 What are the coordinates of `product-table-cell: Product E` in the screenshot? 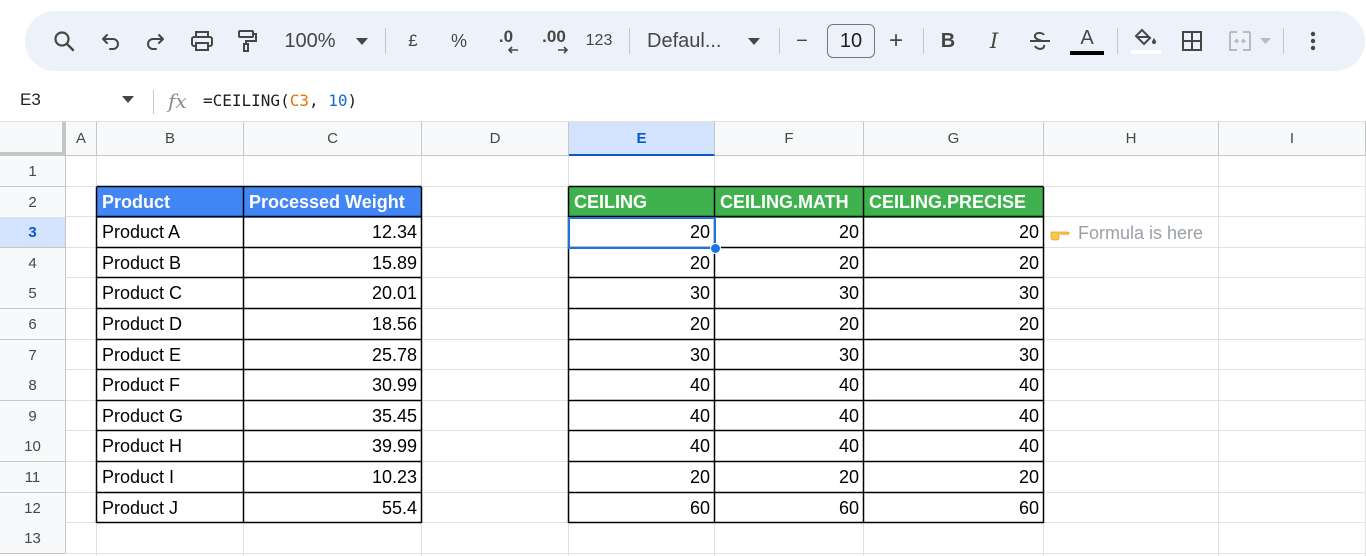 It's located at (170, 355).